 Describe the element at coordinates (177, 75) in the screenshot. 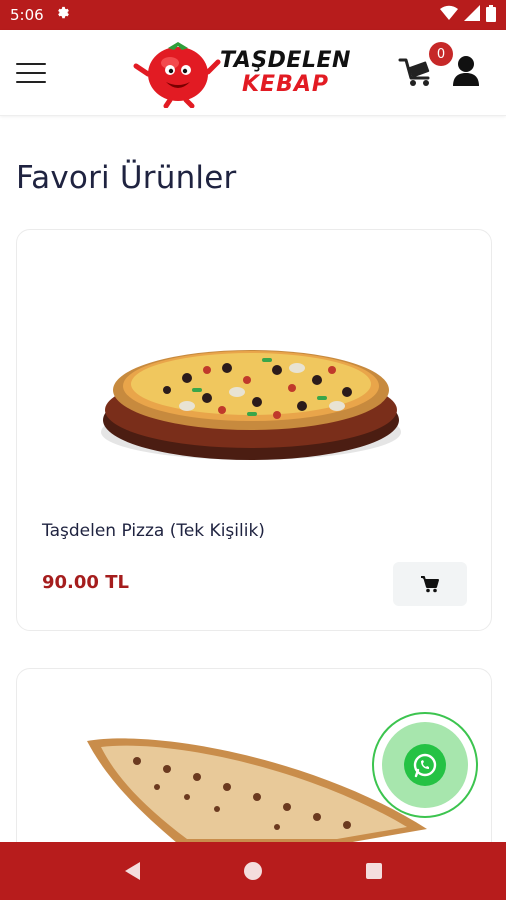

I see `tomato-mascot-icon` at that location.